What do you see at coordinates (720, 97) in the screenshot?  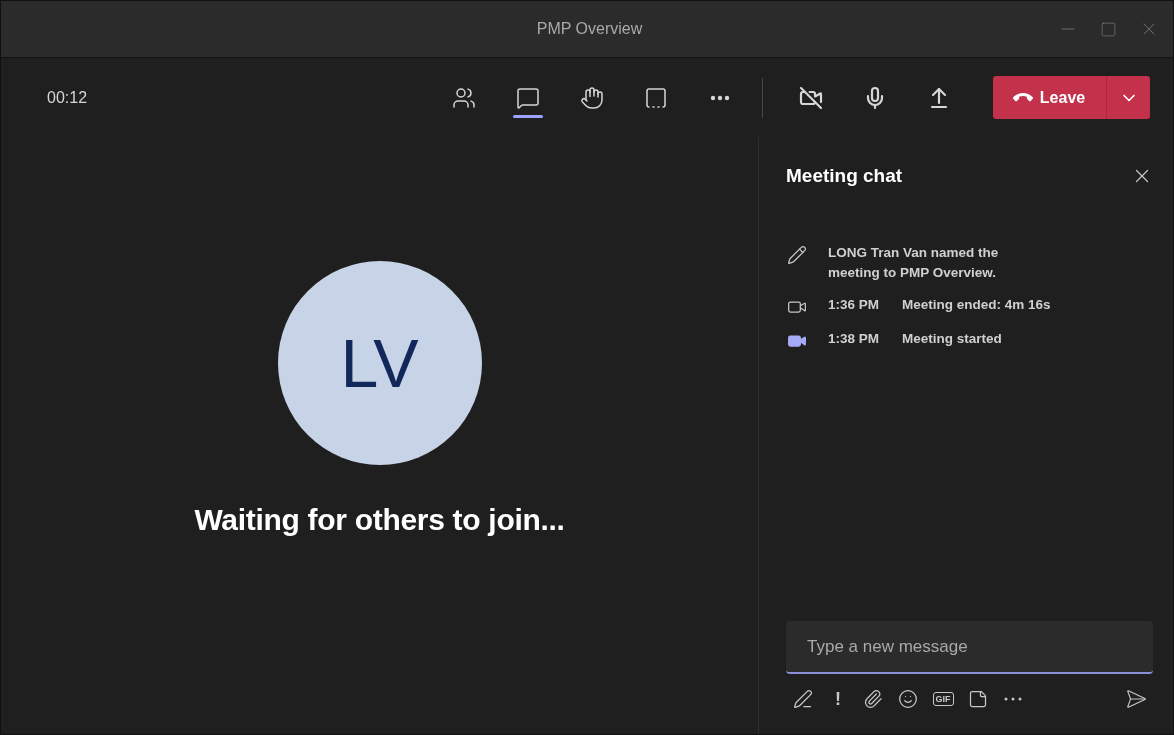 I see `more-icon` at bounding box center [720, 97].